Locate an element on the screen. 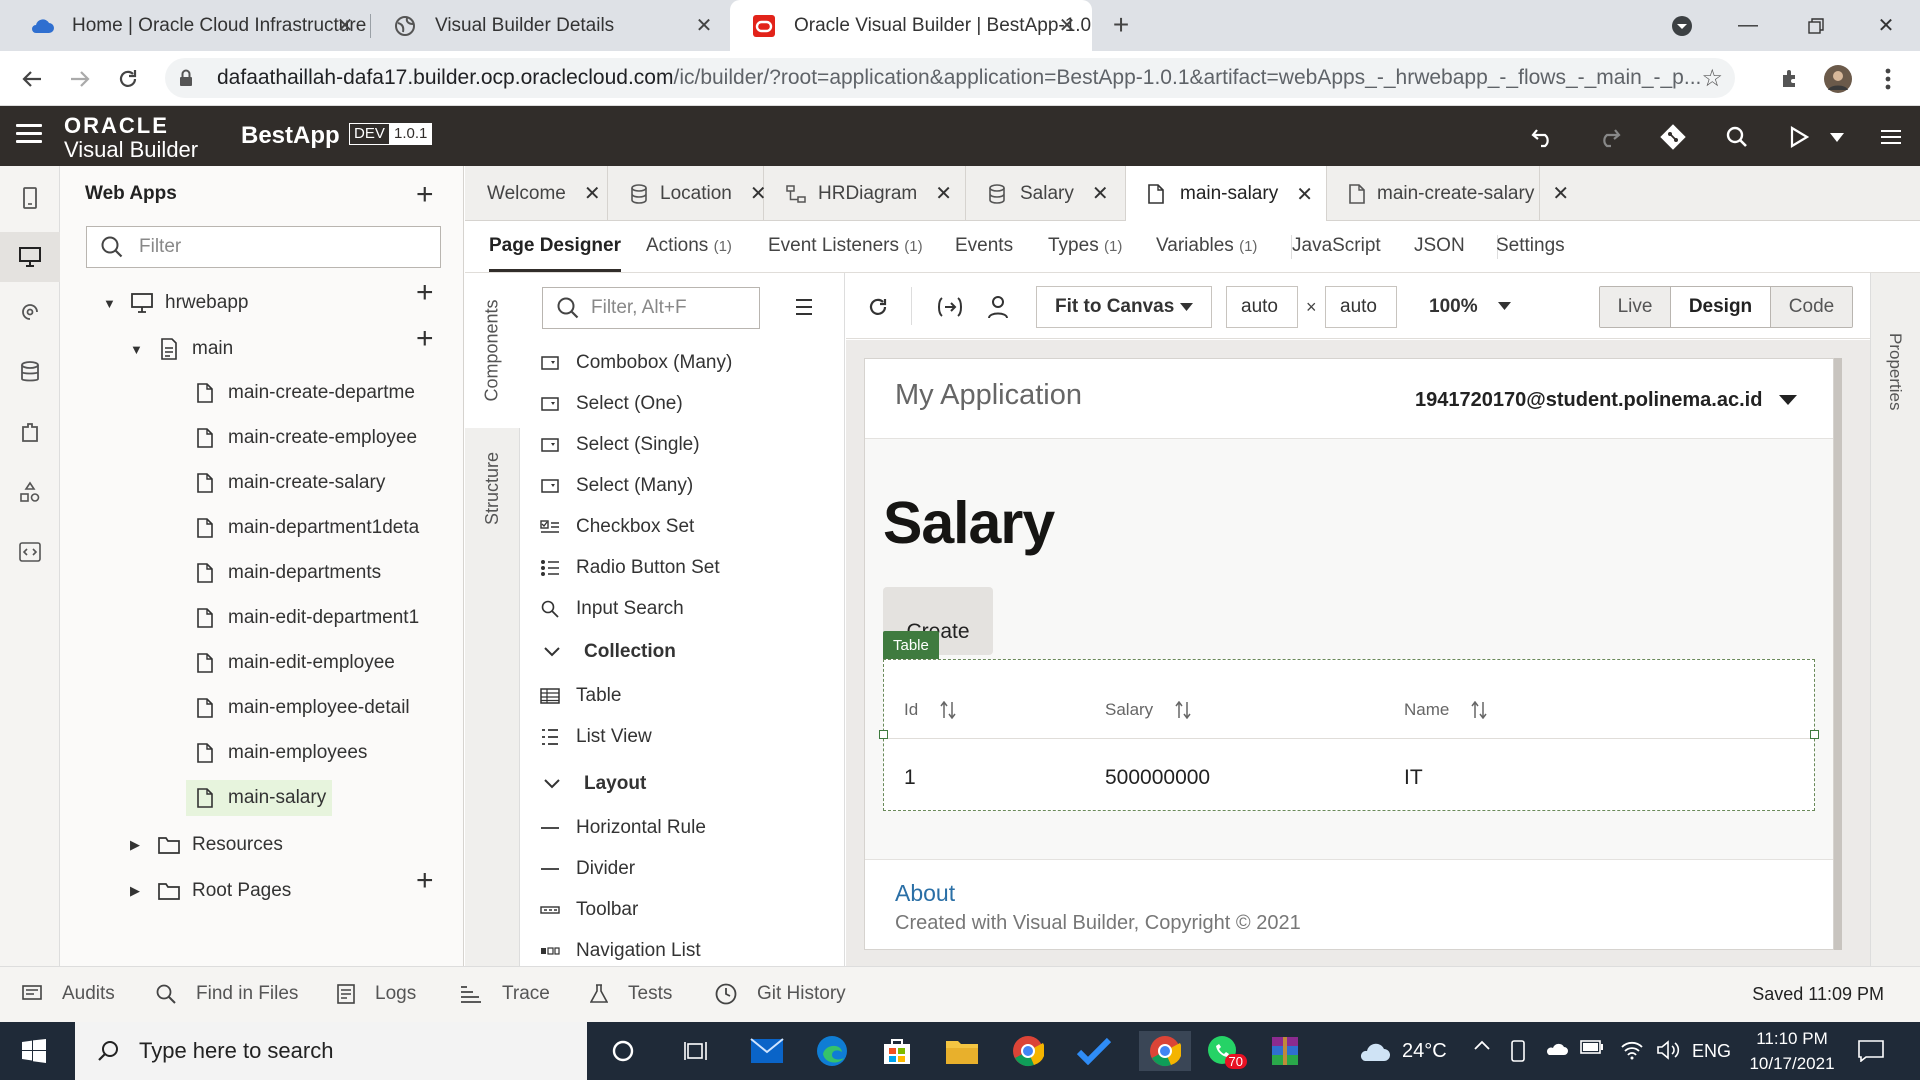 The height and width of the screenshot is (1080, 1920). tab-welcome: Welcome ✕ is located at coordinates (536, 193).